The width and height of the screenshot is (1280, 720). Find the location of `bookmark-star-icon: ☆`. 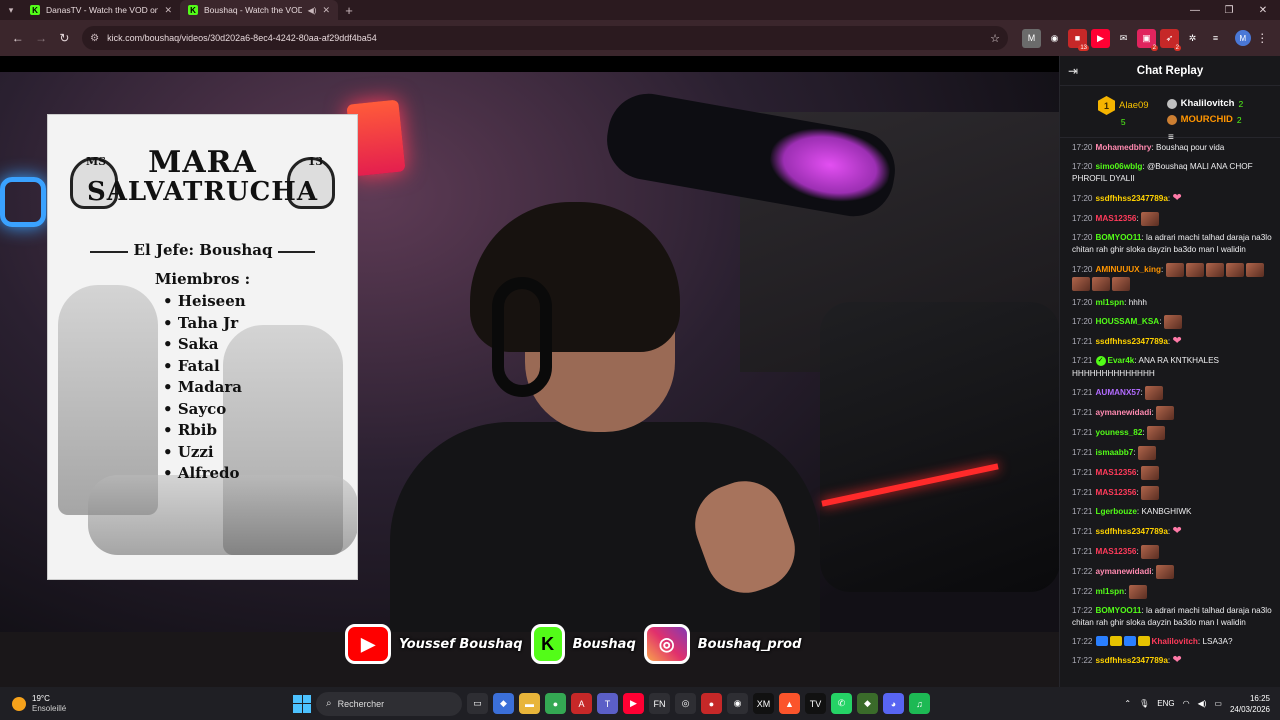

bookmark-star-icon: ☆ is located at coordinates (995, 38).